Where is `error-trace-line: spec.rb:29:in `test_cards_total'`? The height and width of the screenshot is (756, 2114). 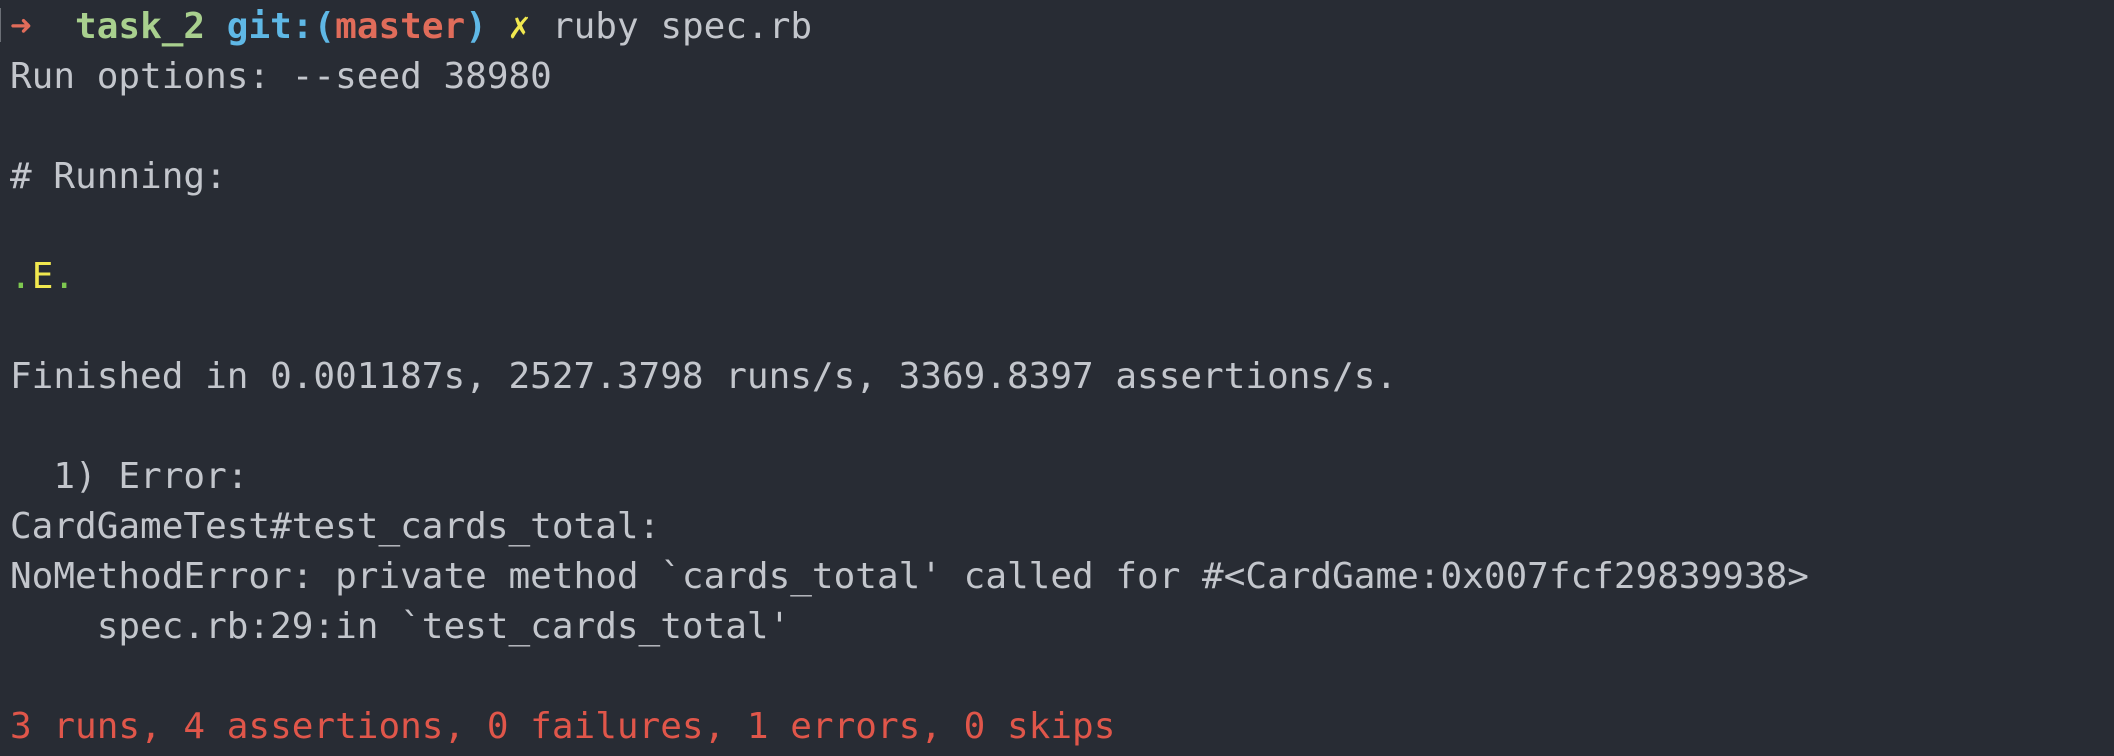 error-trace-line: spec.rb:29:in `test_cards_total' is located at coordinates (400, 626).